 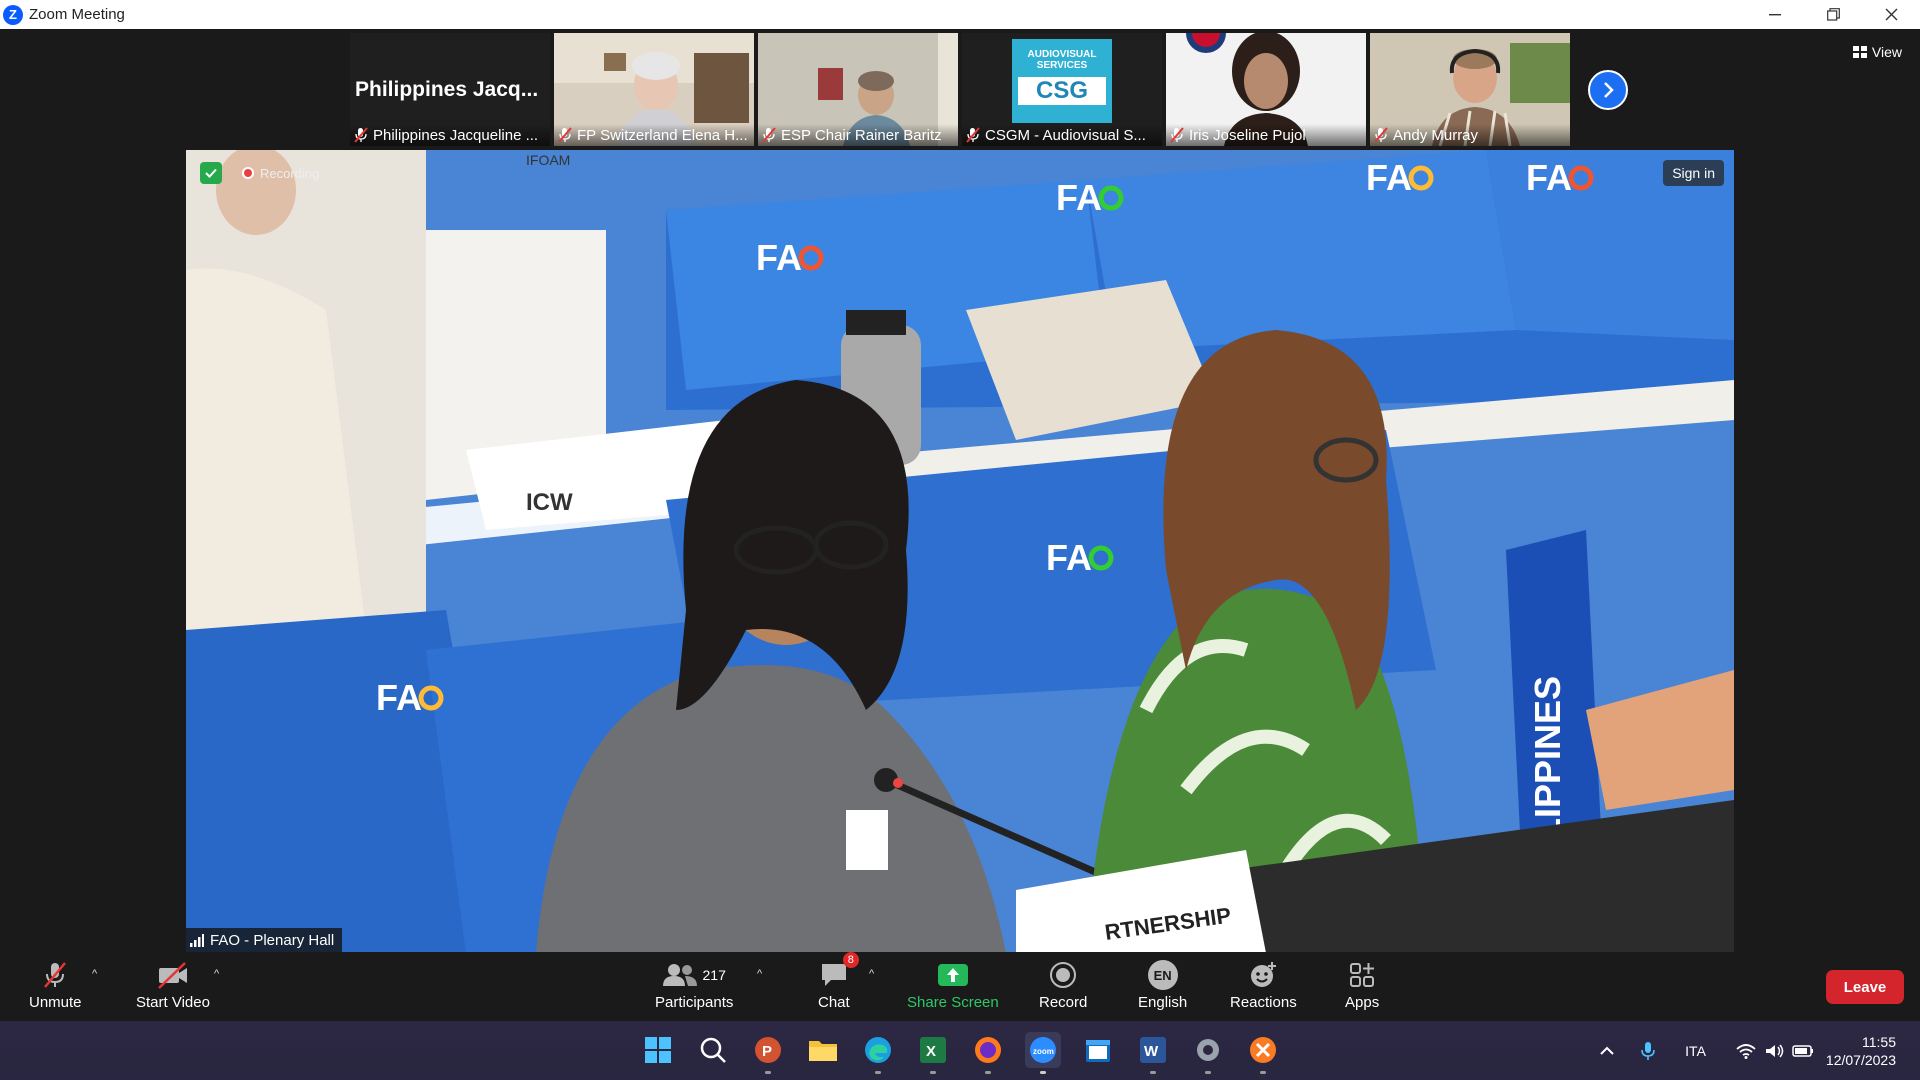 What do you see at coordinates (759, 974) in the screenshot?
I see `participants-options-caret-icon: ^` at bounding box center [759, 974].